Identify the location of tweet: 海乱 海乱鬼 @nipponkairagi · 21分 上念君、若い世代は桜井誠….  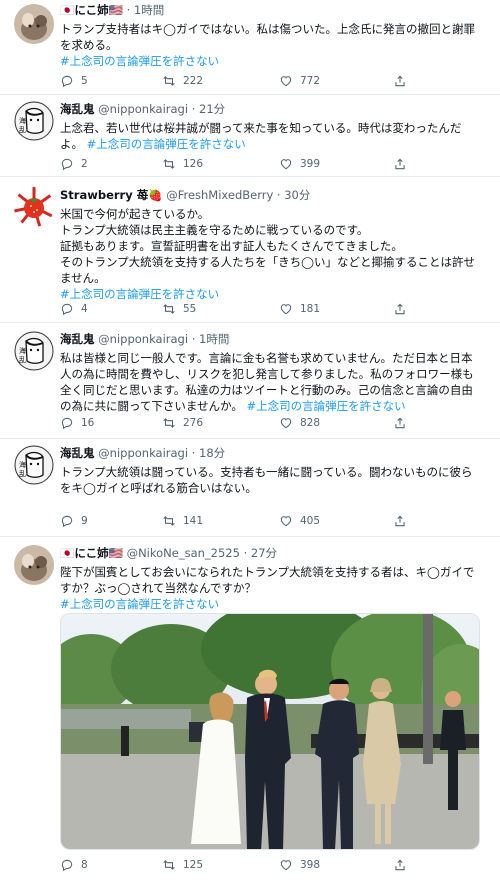
(250, 136).